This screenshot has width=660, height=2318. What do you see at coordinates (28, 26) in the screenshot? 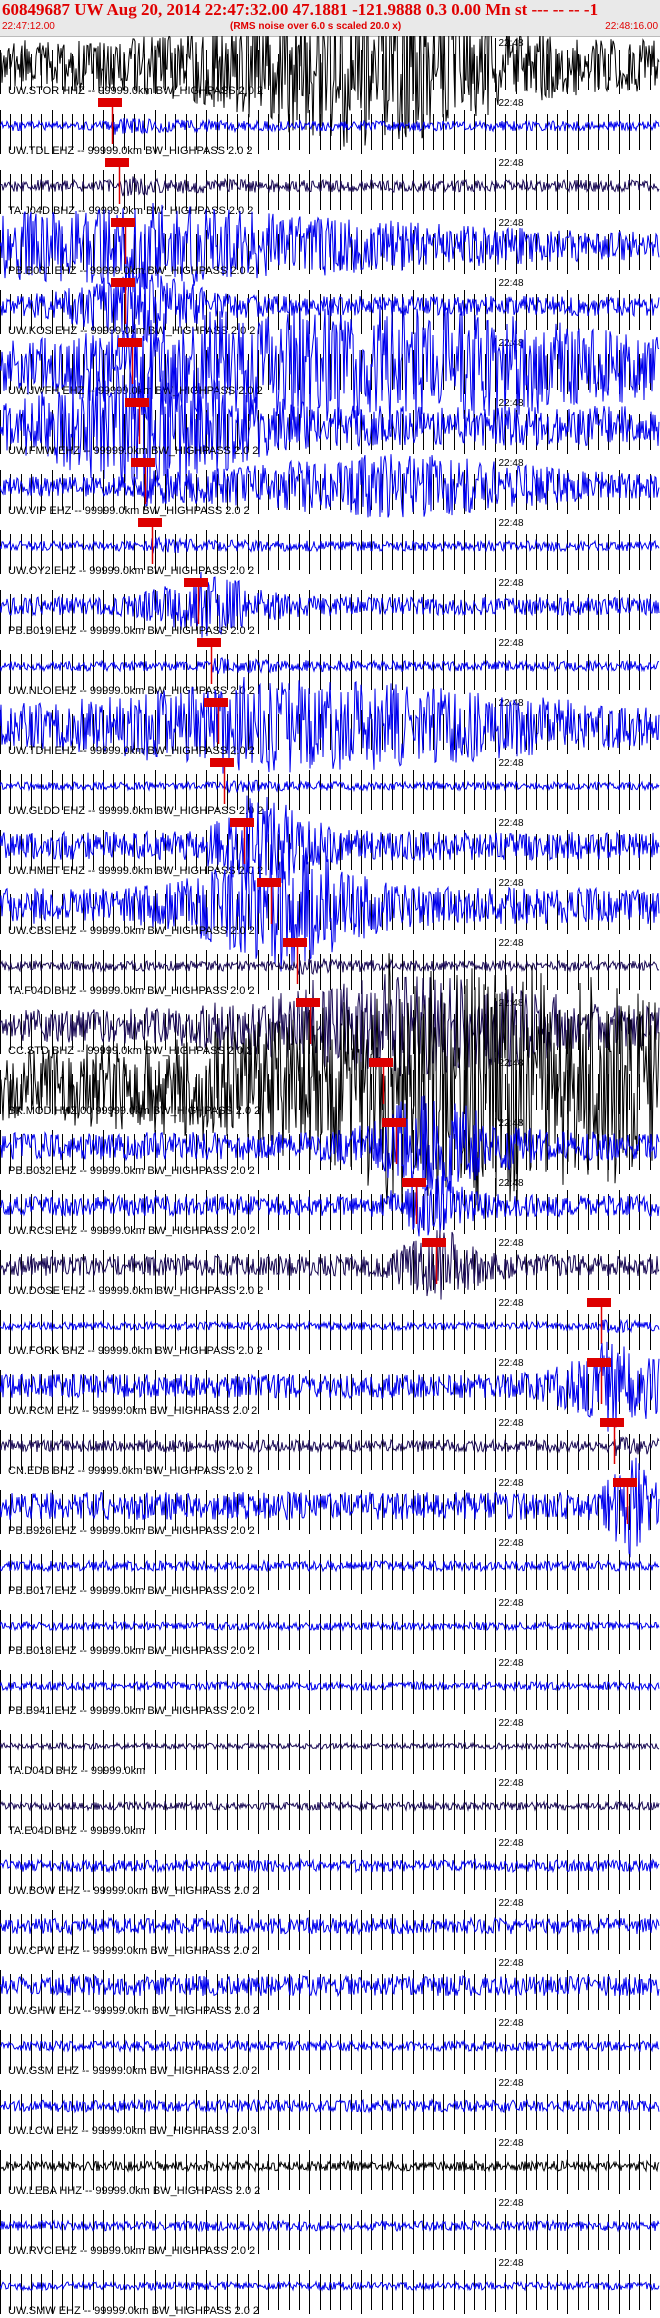
I see `start-time-label: 22:47:12.00` at bounding box center [28, 26].